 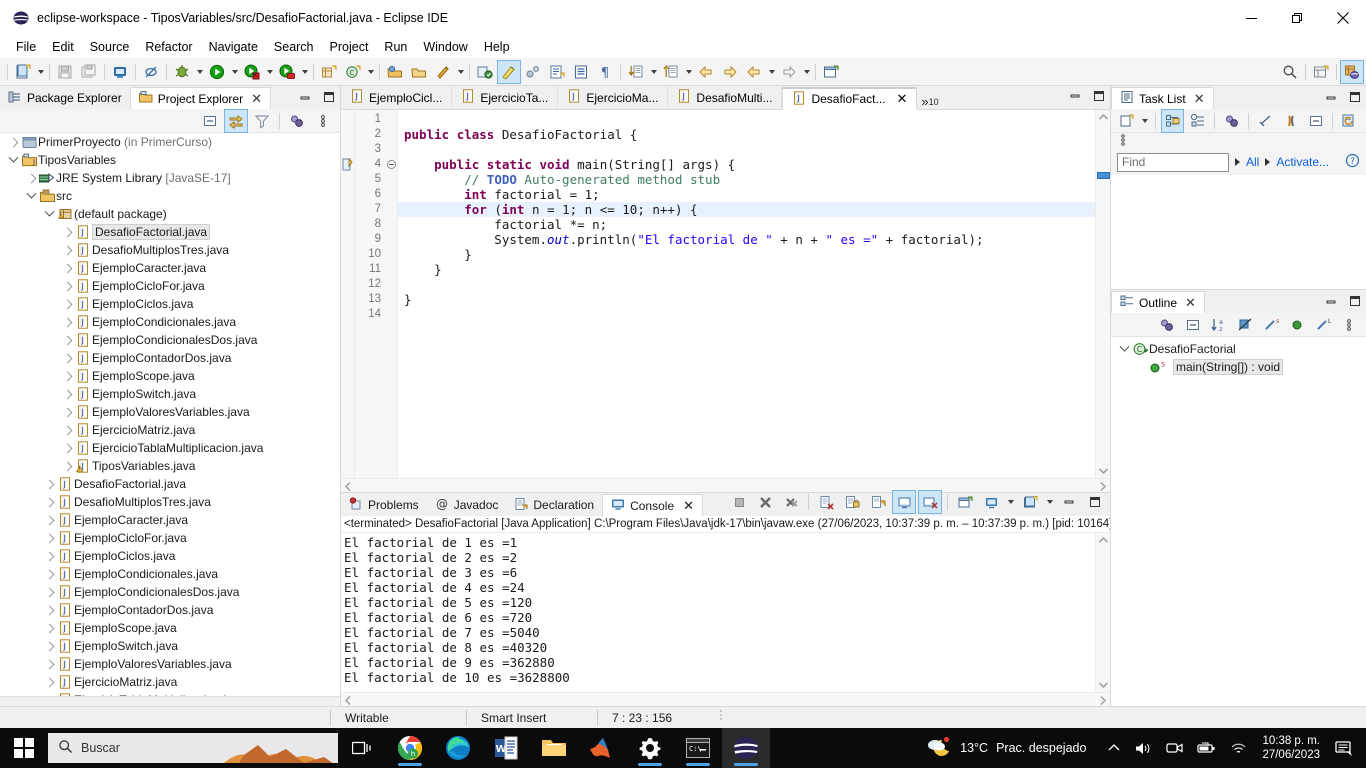 What do you see at coordinates (485, 72) in the screenshot?
I see `pin-editor-button` at bounding box center [485, 72].